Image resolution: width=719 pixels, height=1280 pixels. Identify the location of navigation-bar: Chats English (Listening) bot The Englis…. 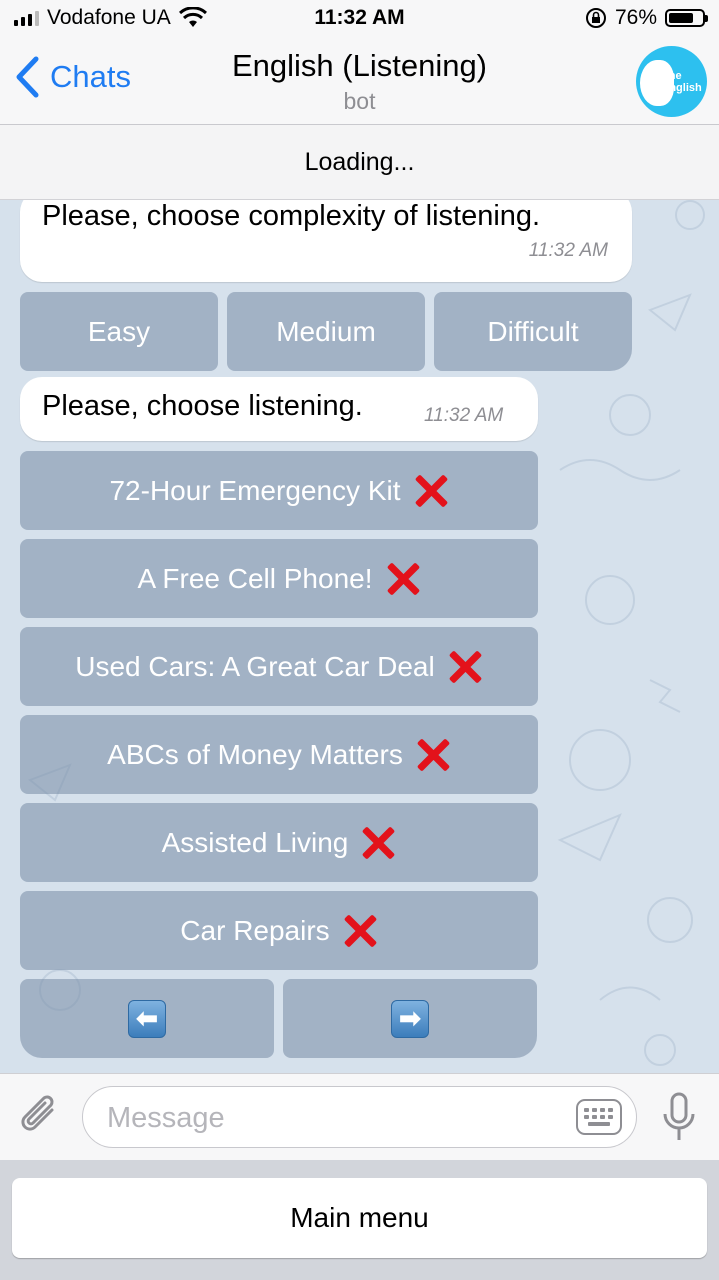
(359, 82).